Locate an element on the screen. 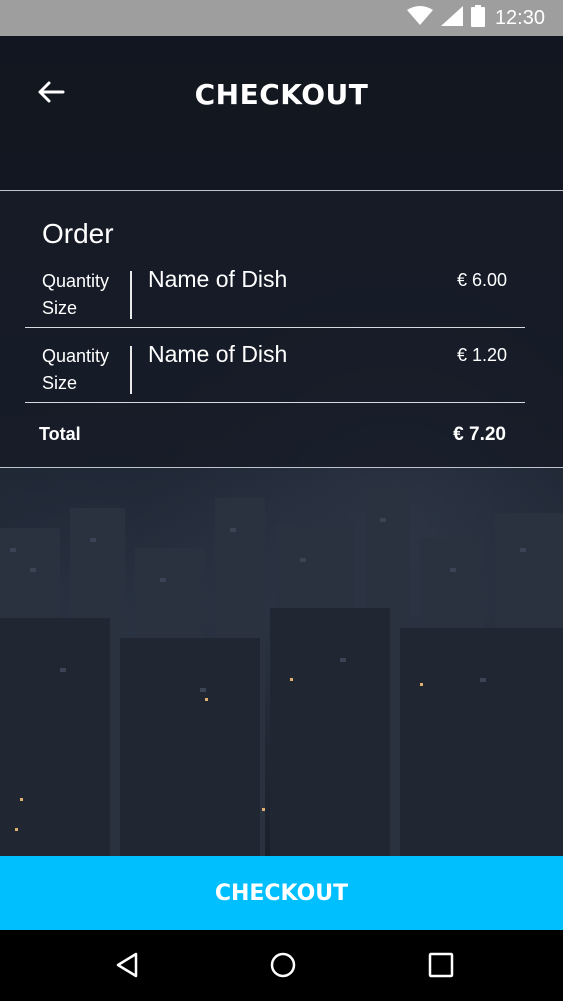 This screenshot has height=1001, width=563. battery-icon is located at coordinates (477, 18).